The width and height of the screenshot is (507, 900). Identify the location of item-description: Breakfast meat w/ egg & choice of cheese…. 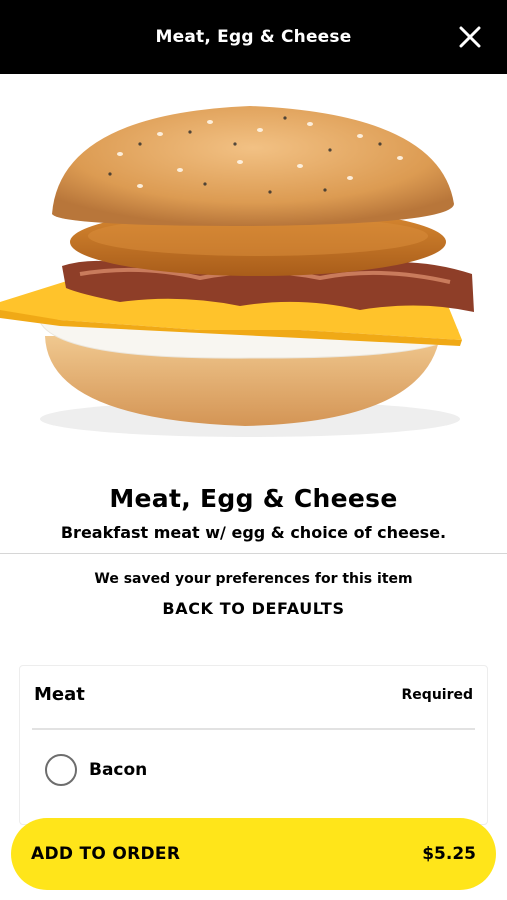
(253, 532).